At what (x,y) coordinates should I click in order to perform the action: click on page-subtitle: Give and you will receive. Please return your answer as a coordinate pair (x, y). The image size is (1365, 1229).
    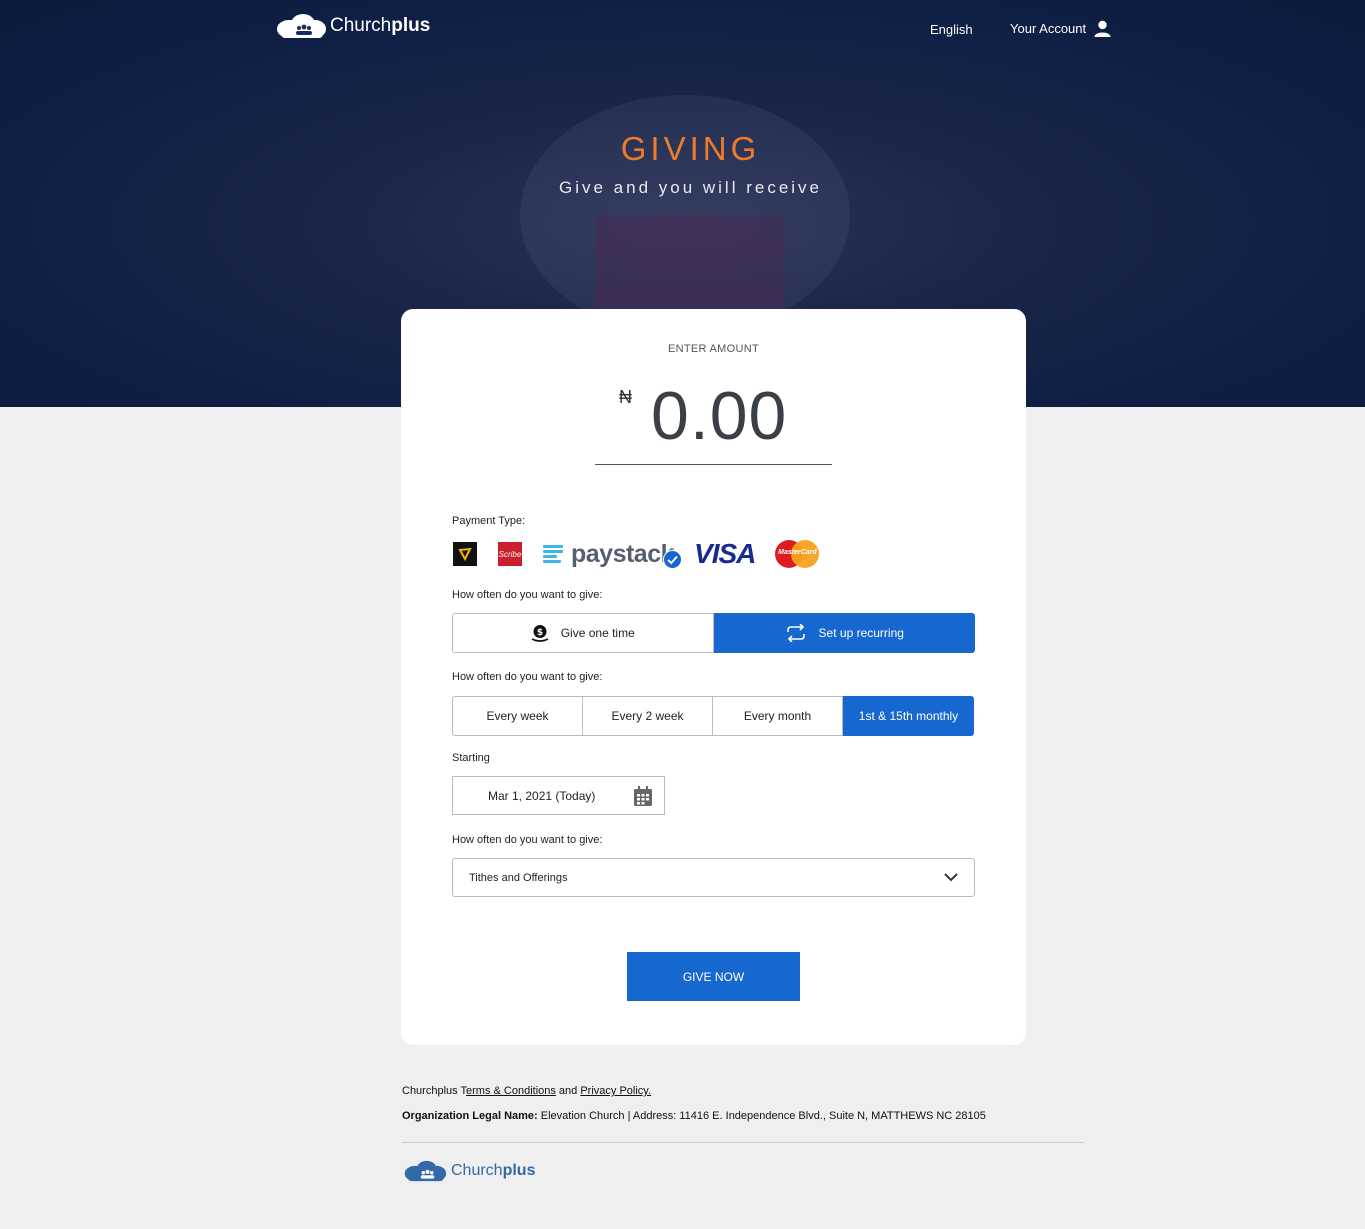
    Looking at the image, I should click on (690, 187).